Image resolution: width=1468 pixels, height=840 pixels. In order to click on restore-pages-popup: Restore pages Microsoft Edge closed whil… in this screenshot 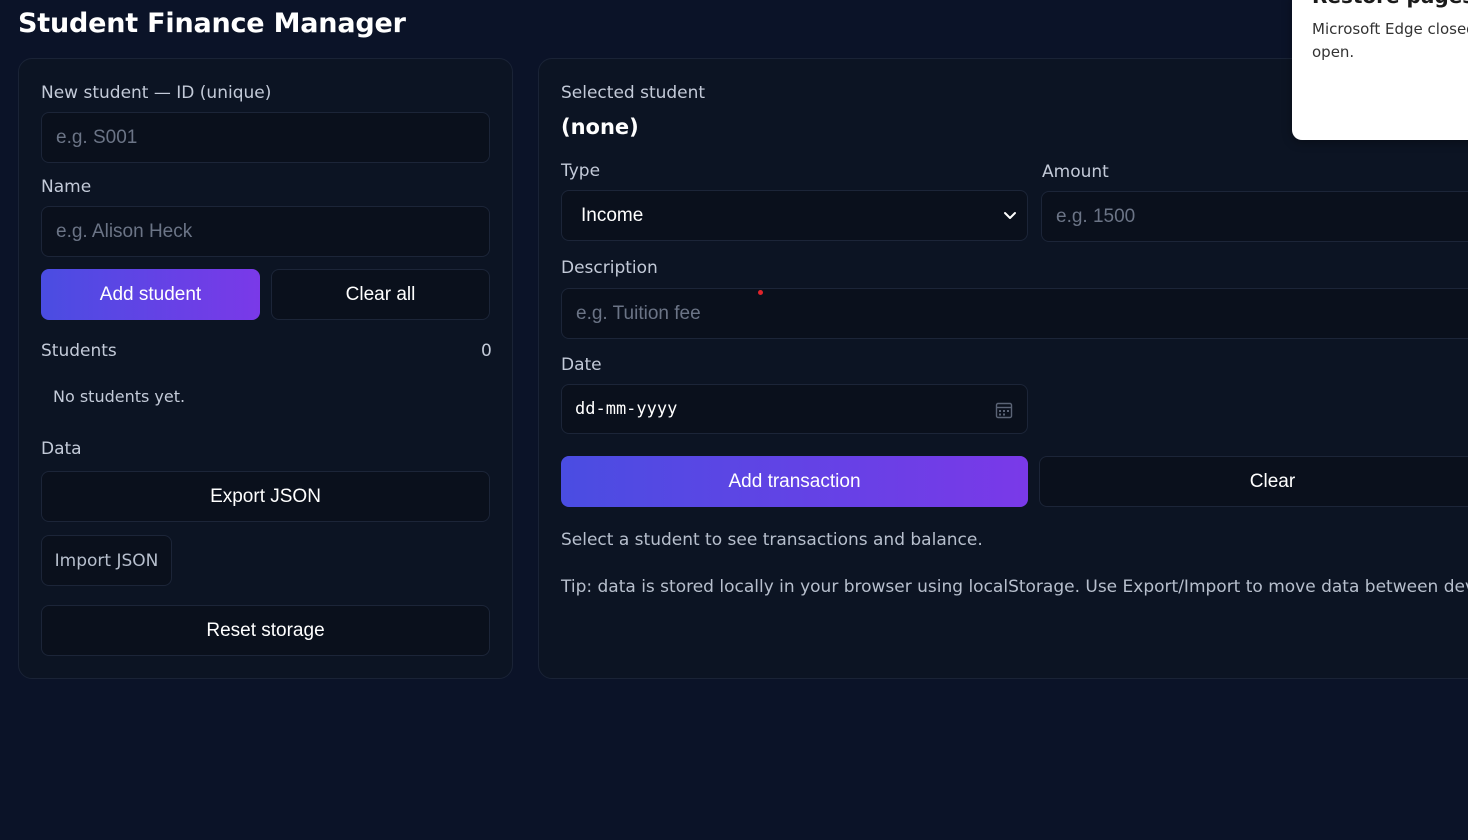, I will do `click(1380, 70)`.